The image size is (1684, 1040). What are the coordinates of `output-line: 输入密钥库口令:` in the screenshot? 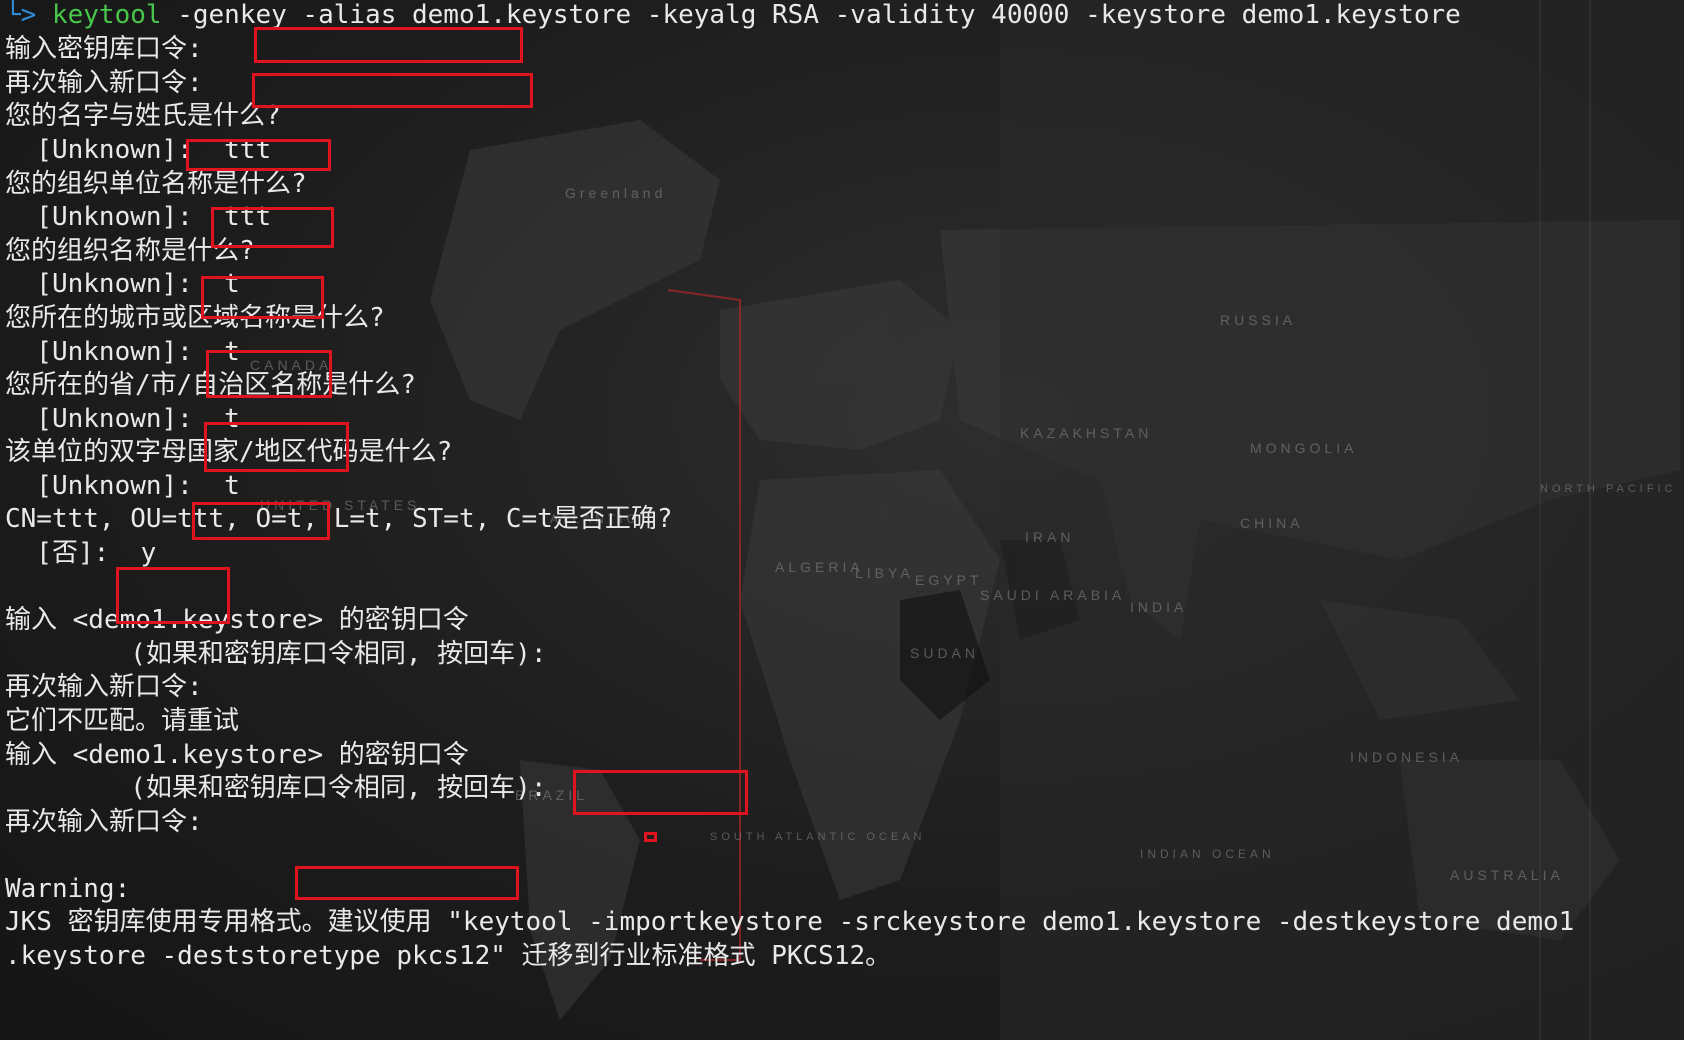 It's located at (104, 49).